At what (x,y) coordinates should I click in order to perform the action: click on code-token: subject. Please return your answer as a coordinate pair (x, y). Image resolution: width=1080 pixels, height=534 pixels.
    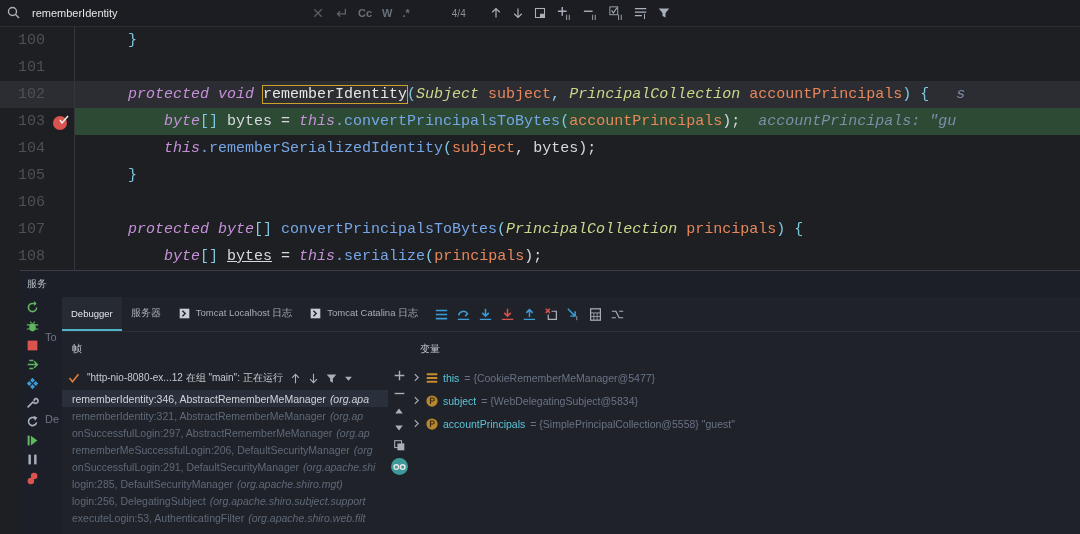
    Looking at the image, I should click on (484, 148).